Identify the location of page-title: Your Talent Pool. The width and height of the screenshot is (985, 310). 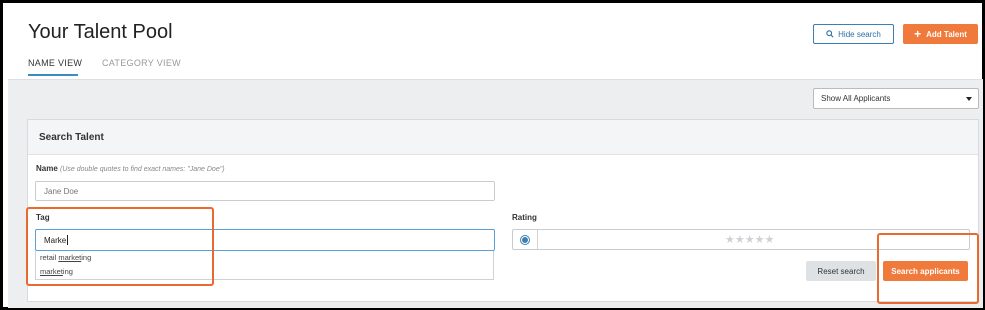
(100, 32).